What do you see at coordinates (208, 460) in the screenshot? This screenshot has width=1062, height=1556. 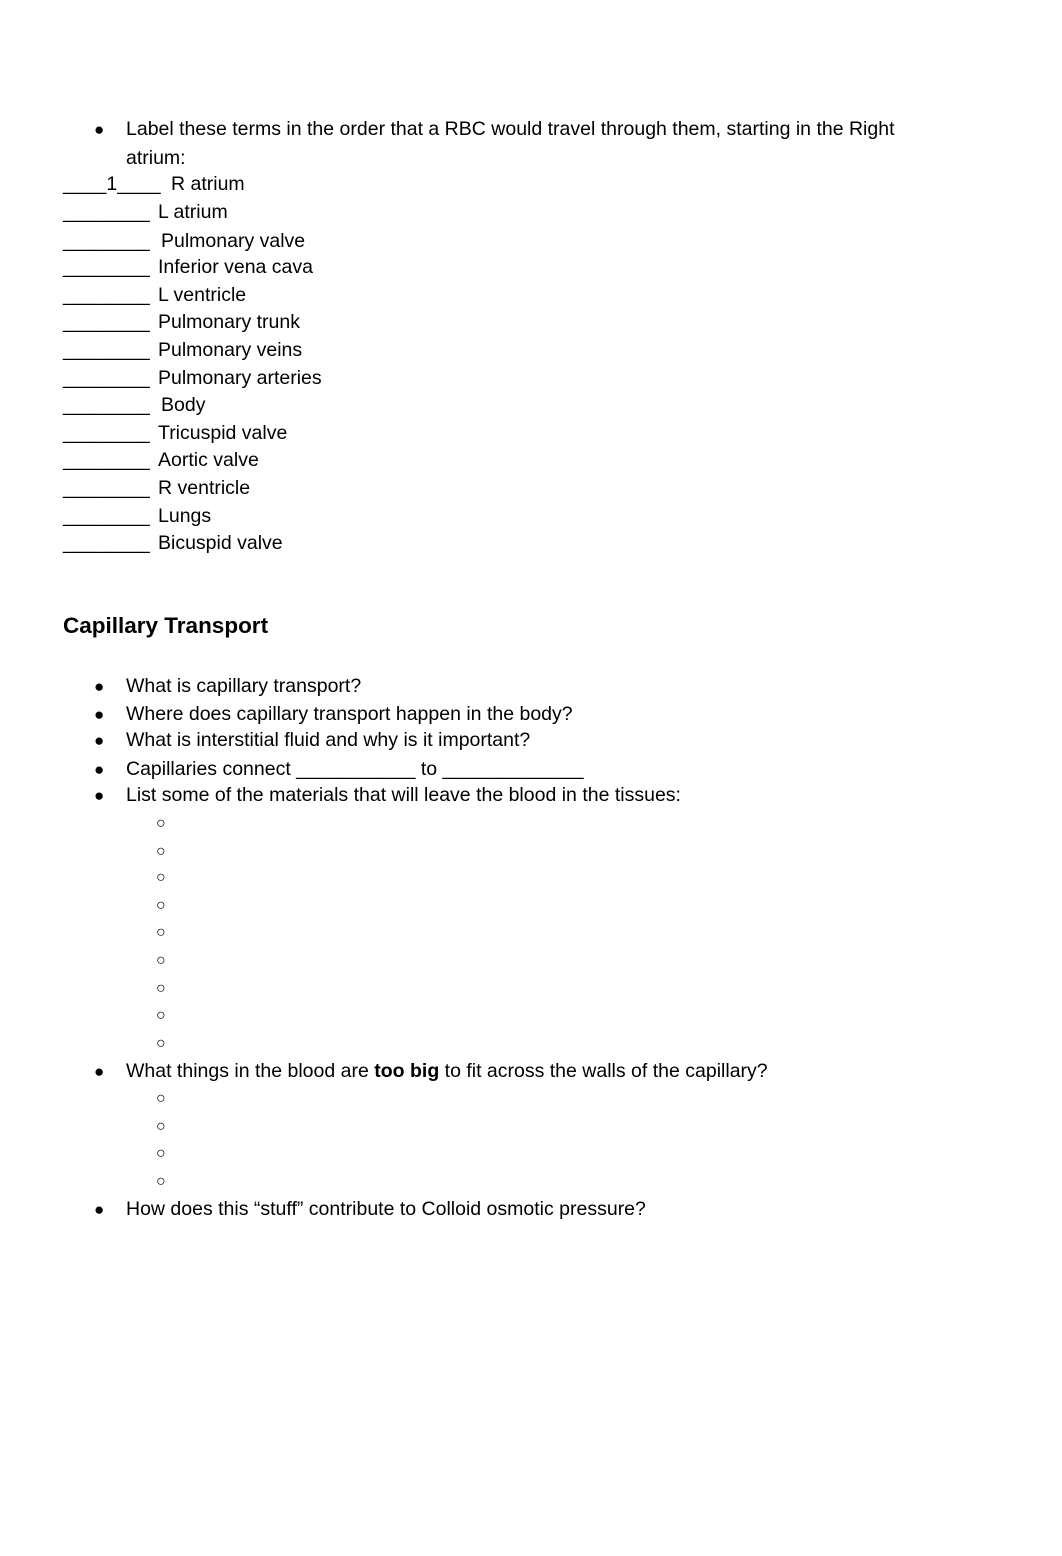 I see `term-label: Aortic valve` at bounding box center [208, 460].